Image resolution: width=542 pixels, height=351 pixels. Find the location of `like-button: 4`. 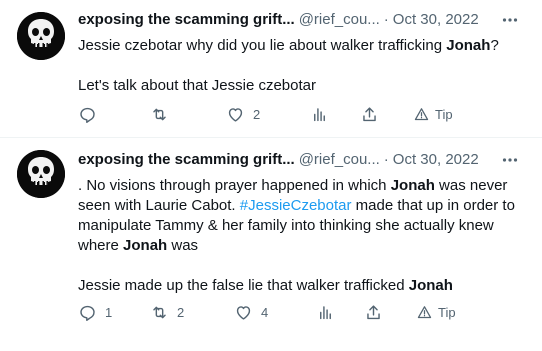

like-button: 4 is located at coordinates (251, 312).